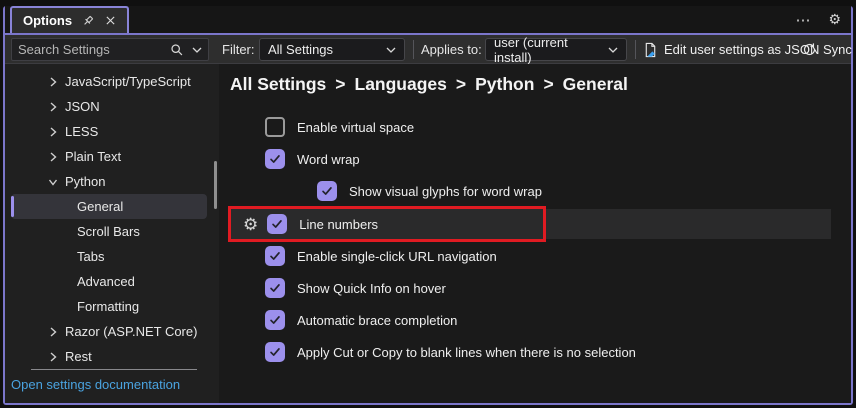 The width and height of the screenshot is (856, 408). Describe the element at coordinates (377, 320) in the screenshot. I see `setting-label: Automatic brace completion` at that location.